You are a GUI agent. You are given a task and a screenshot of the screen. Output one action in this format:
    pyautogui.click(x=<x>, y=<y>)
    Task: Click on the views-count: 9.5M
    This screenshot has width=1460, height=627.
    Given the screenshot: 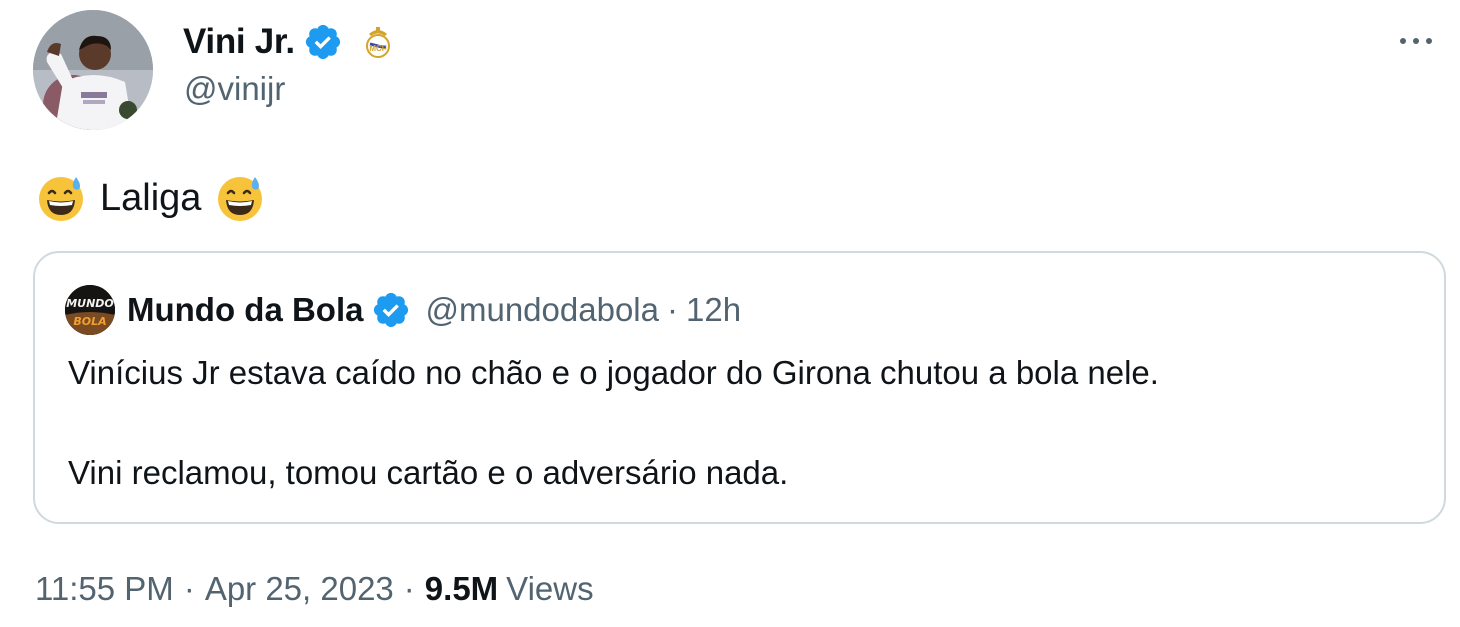 What is the action you would take?
    pyautogui.click(x=461, y=589)
    